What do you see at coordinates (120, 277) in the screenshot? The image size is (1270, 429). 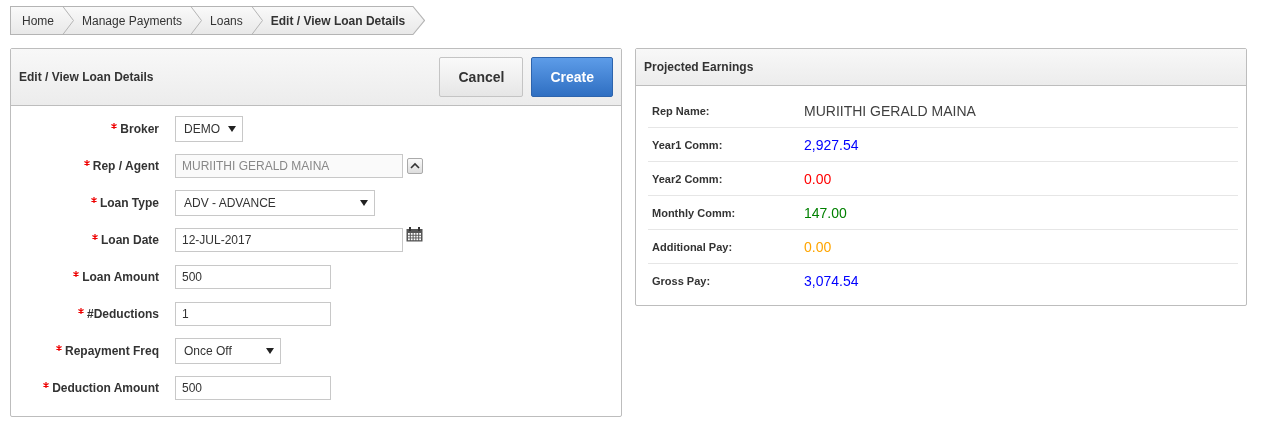 I see `field-label: Loan Amount` at bounding box center [120, 277].